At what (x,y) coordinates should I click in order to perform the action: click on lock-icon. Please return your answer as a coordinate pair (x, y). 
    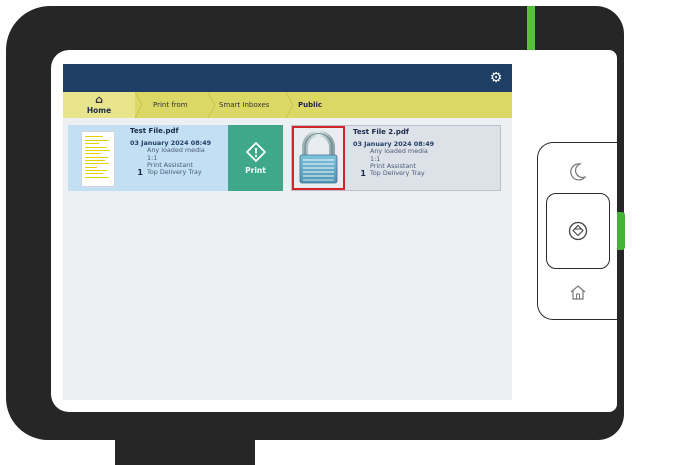
    Looking at the image, I should click on (318, 157).